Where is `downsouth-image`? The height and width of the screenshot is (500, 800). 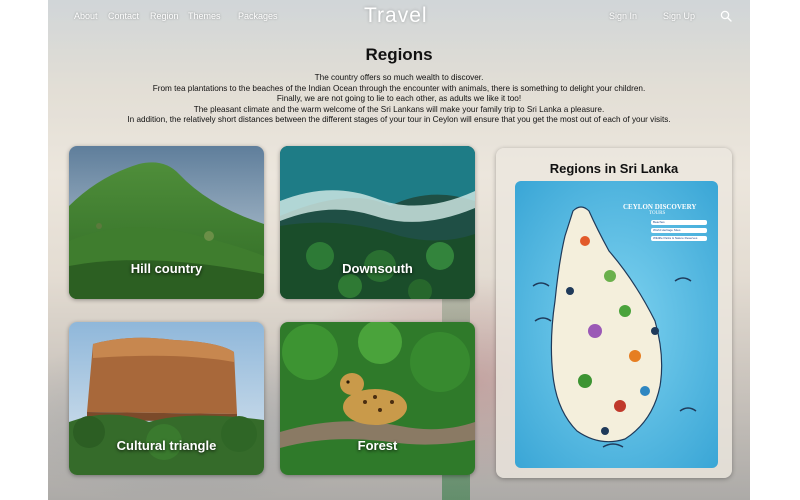 downsouth-image is located at coordinates (377, 222).